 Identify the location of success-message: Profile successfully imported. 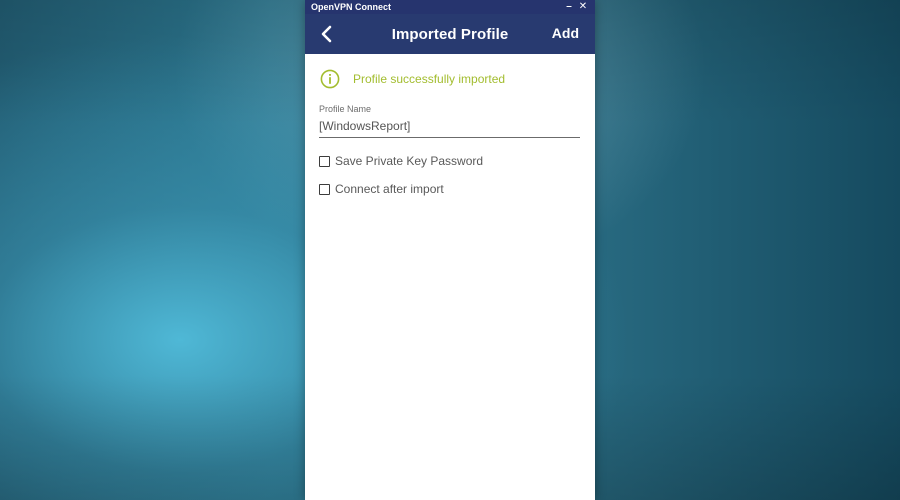
(429, 79).